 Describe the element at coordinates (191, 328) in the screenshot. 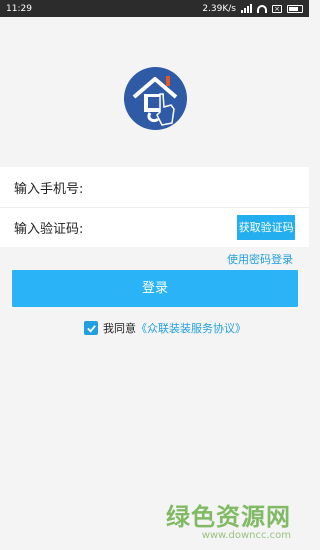

I see `agreement-link: 《众联装装服务协议》` at that location.